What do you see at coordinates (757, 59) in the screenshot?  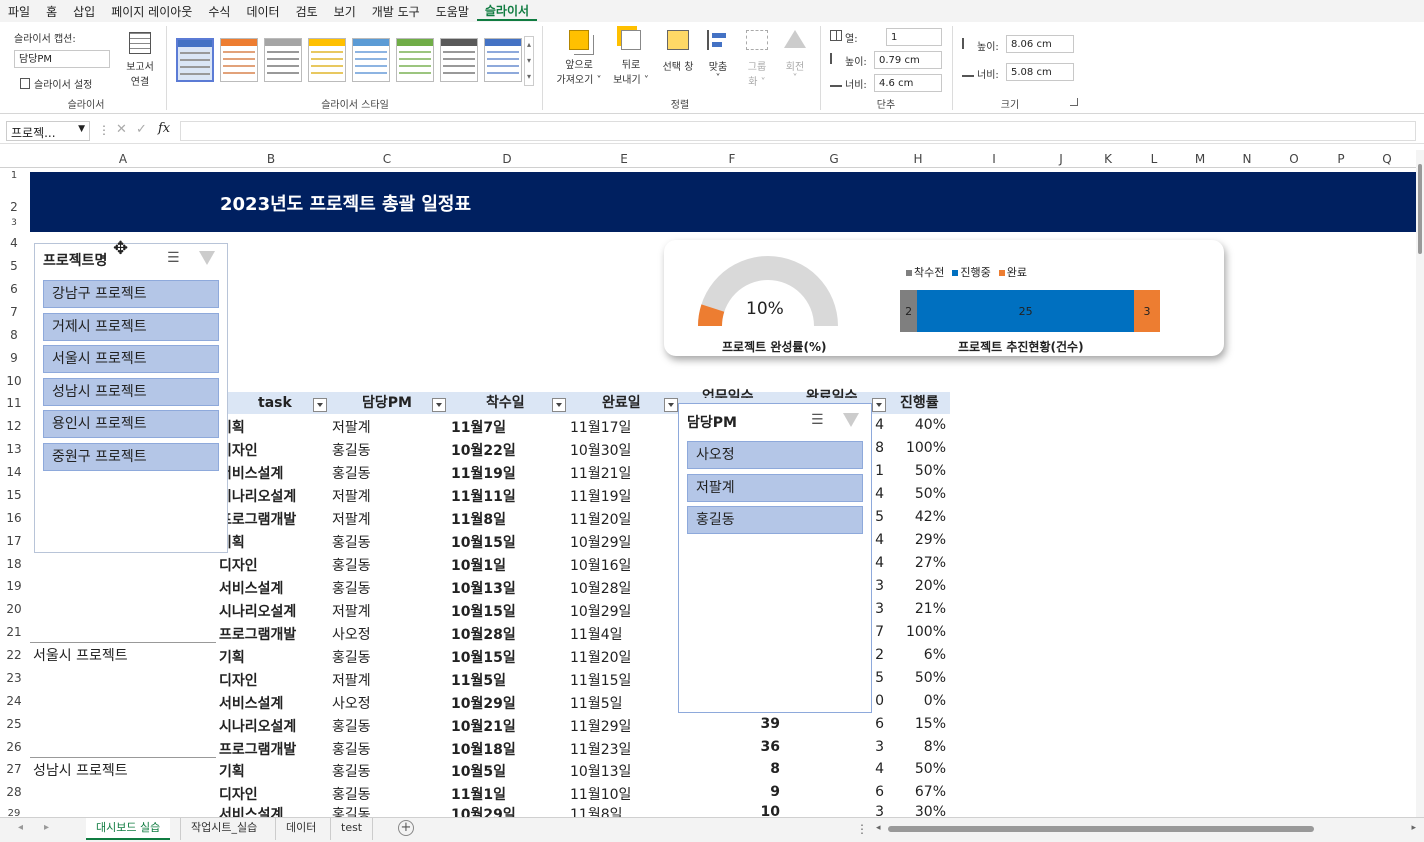 I see `group-button: 그룹 화 ˅` at bounding box center [757, 59].